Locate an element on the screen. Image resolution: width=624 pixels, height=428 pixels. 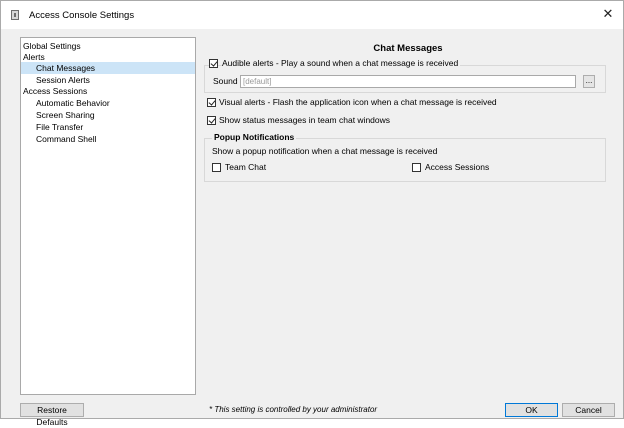
app-icon is located at coordinates (15, 15).